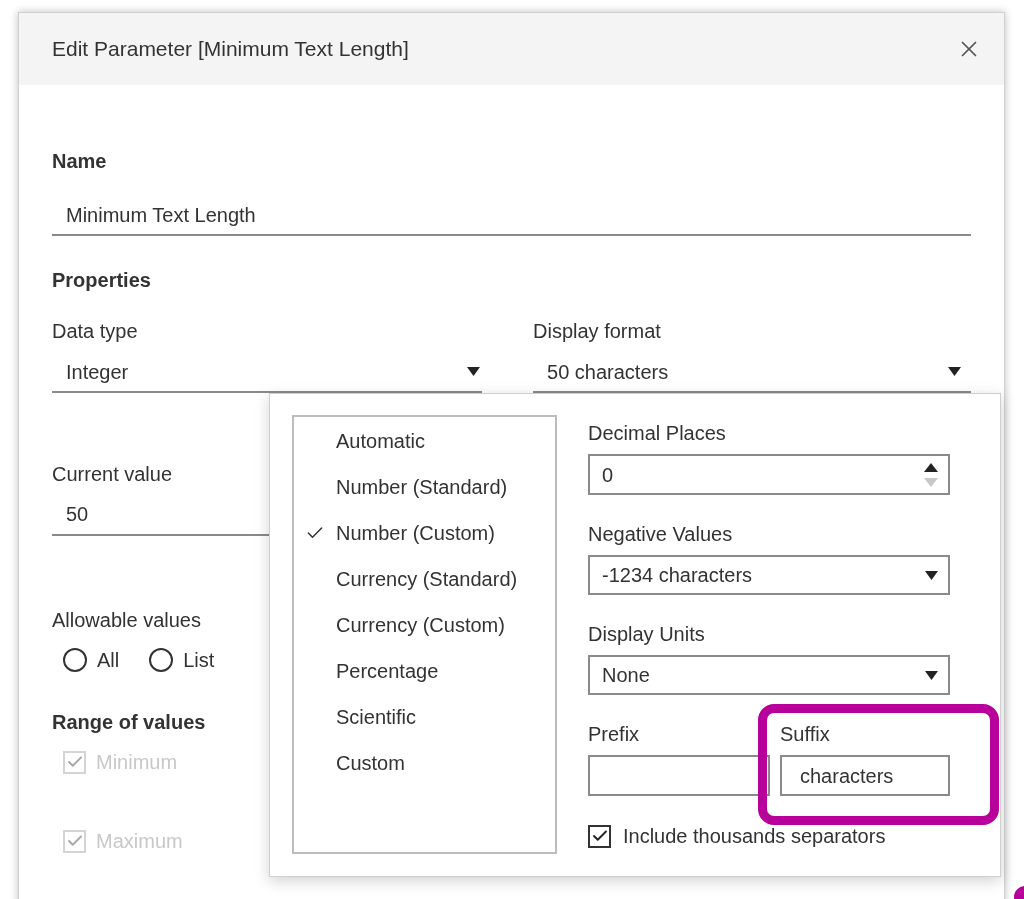 This screenshot has width=1024, height=899. Describe the element at coordinates (424, 441) in the screenshot. I see `format-option: Automatic` at that location.